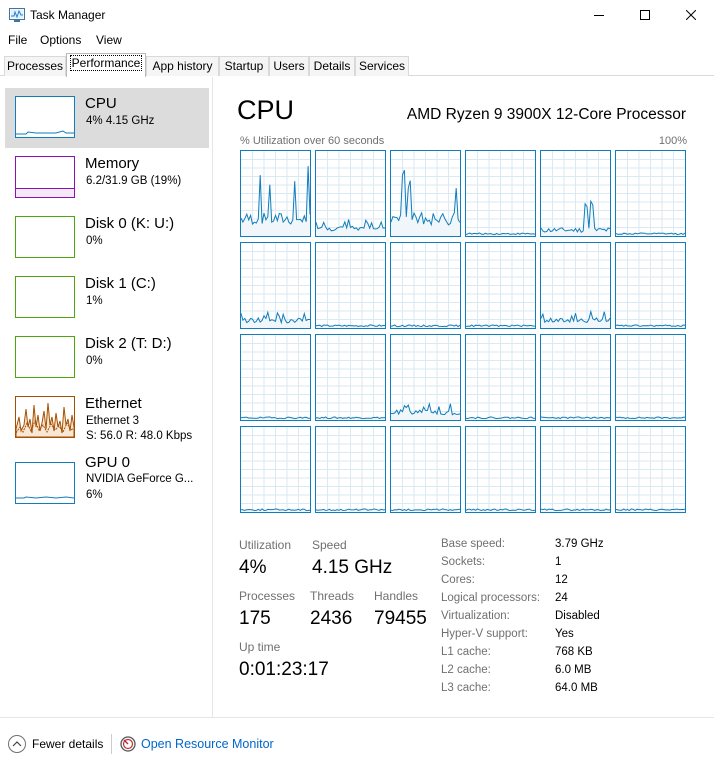 The image size is (714, 768). What do you see at coordinates (112, 163) in the screenshot?
I see `sidebar-item-title: Memory` at bounding box center [112, 163].